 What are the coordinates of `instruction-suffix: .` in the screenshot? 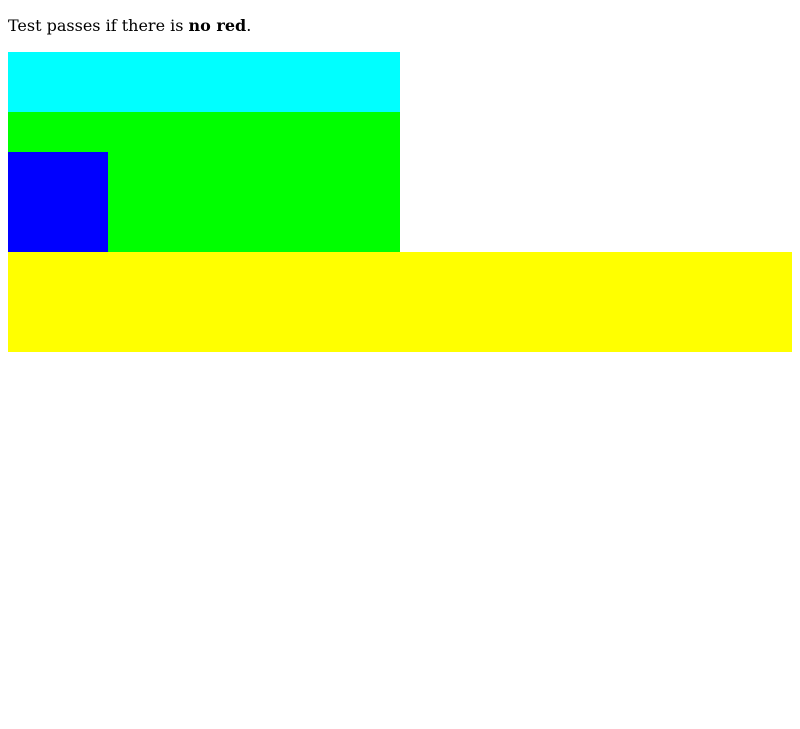 It's located at (249, 25).